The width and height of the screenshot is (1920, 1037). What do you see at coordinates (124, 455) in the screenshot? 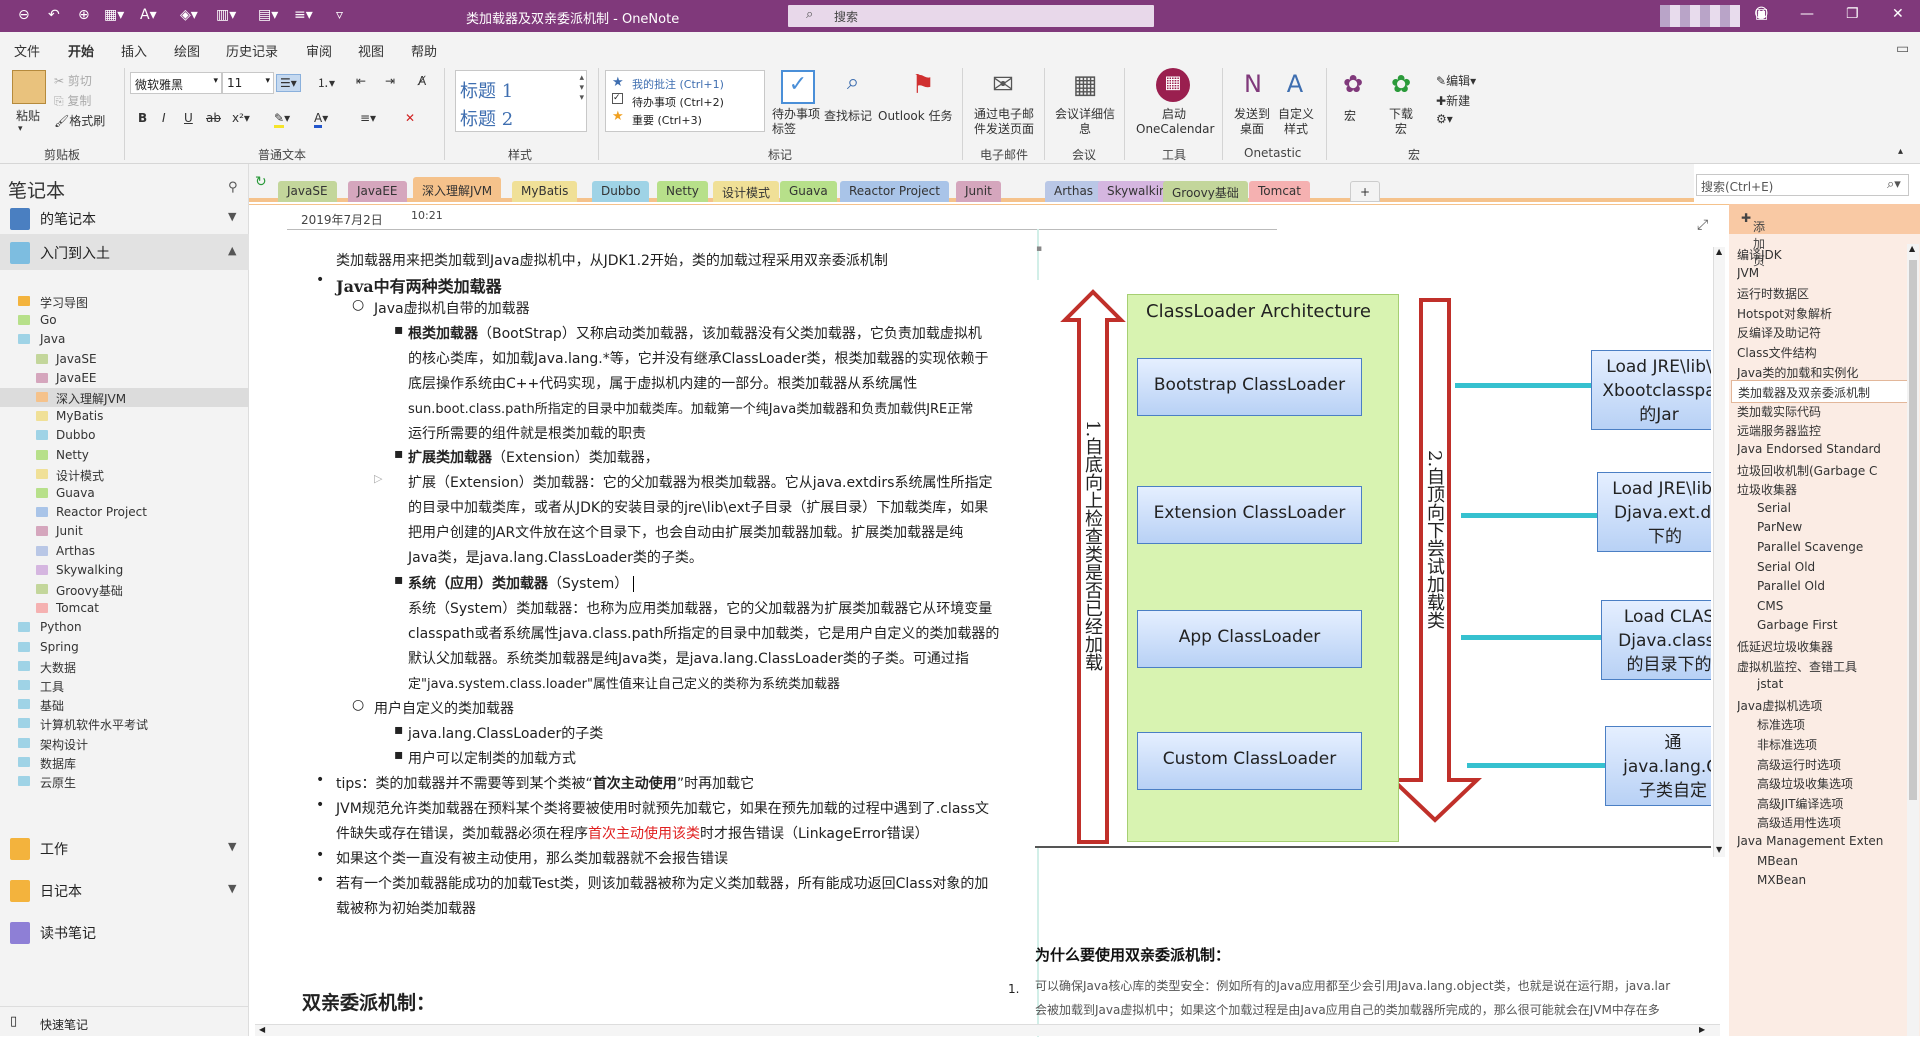
I see `section-item: Netty` at bounding box center [124, 455].